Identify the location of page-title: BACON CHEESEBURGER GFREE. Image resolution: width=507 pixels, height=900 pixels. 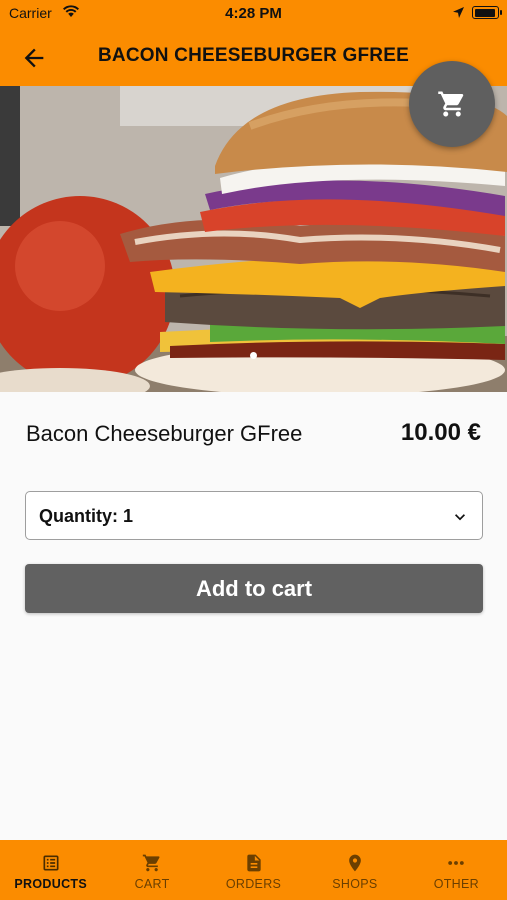
(253, 55).